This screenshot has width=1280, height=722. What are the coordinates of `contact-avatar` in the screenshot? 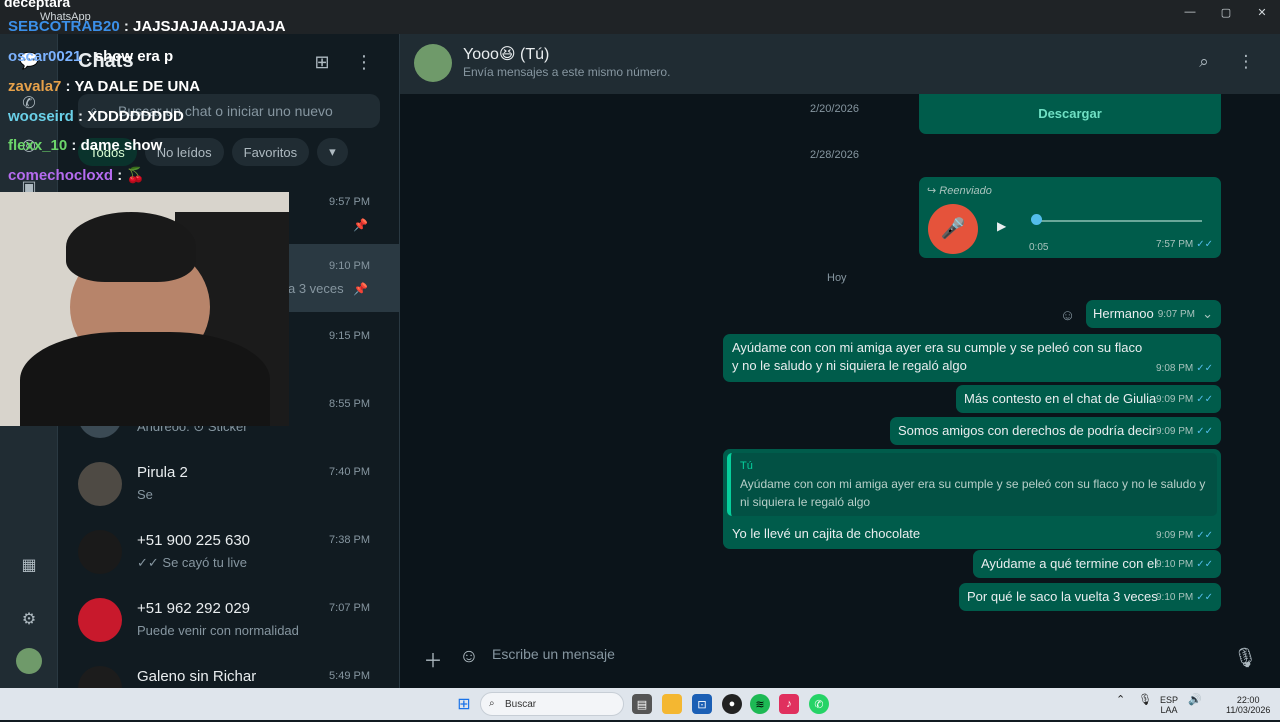 It's located at (433, 63).